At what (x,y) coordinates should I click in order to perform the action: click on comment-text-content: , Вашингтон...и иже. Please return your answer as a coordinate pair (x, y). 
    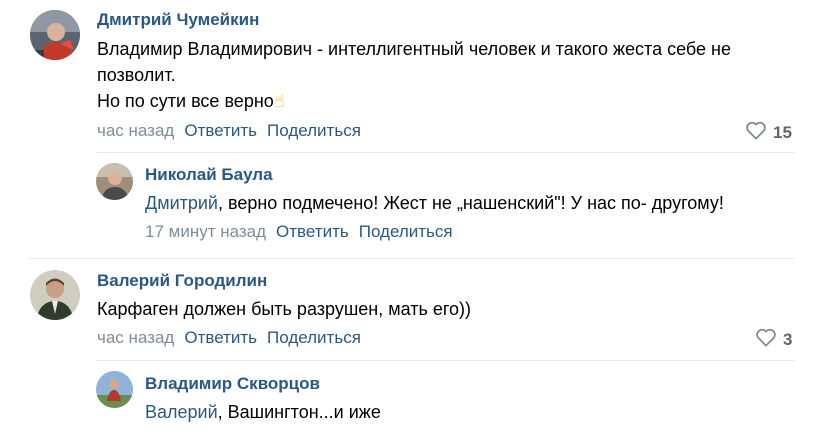
    Looking at the image, I should click on (299, 412).